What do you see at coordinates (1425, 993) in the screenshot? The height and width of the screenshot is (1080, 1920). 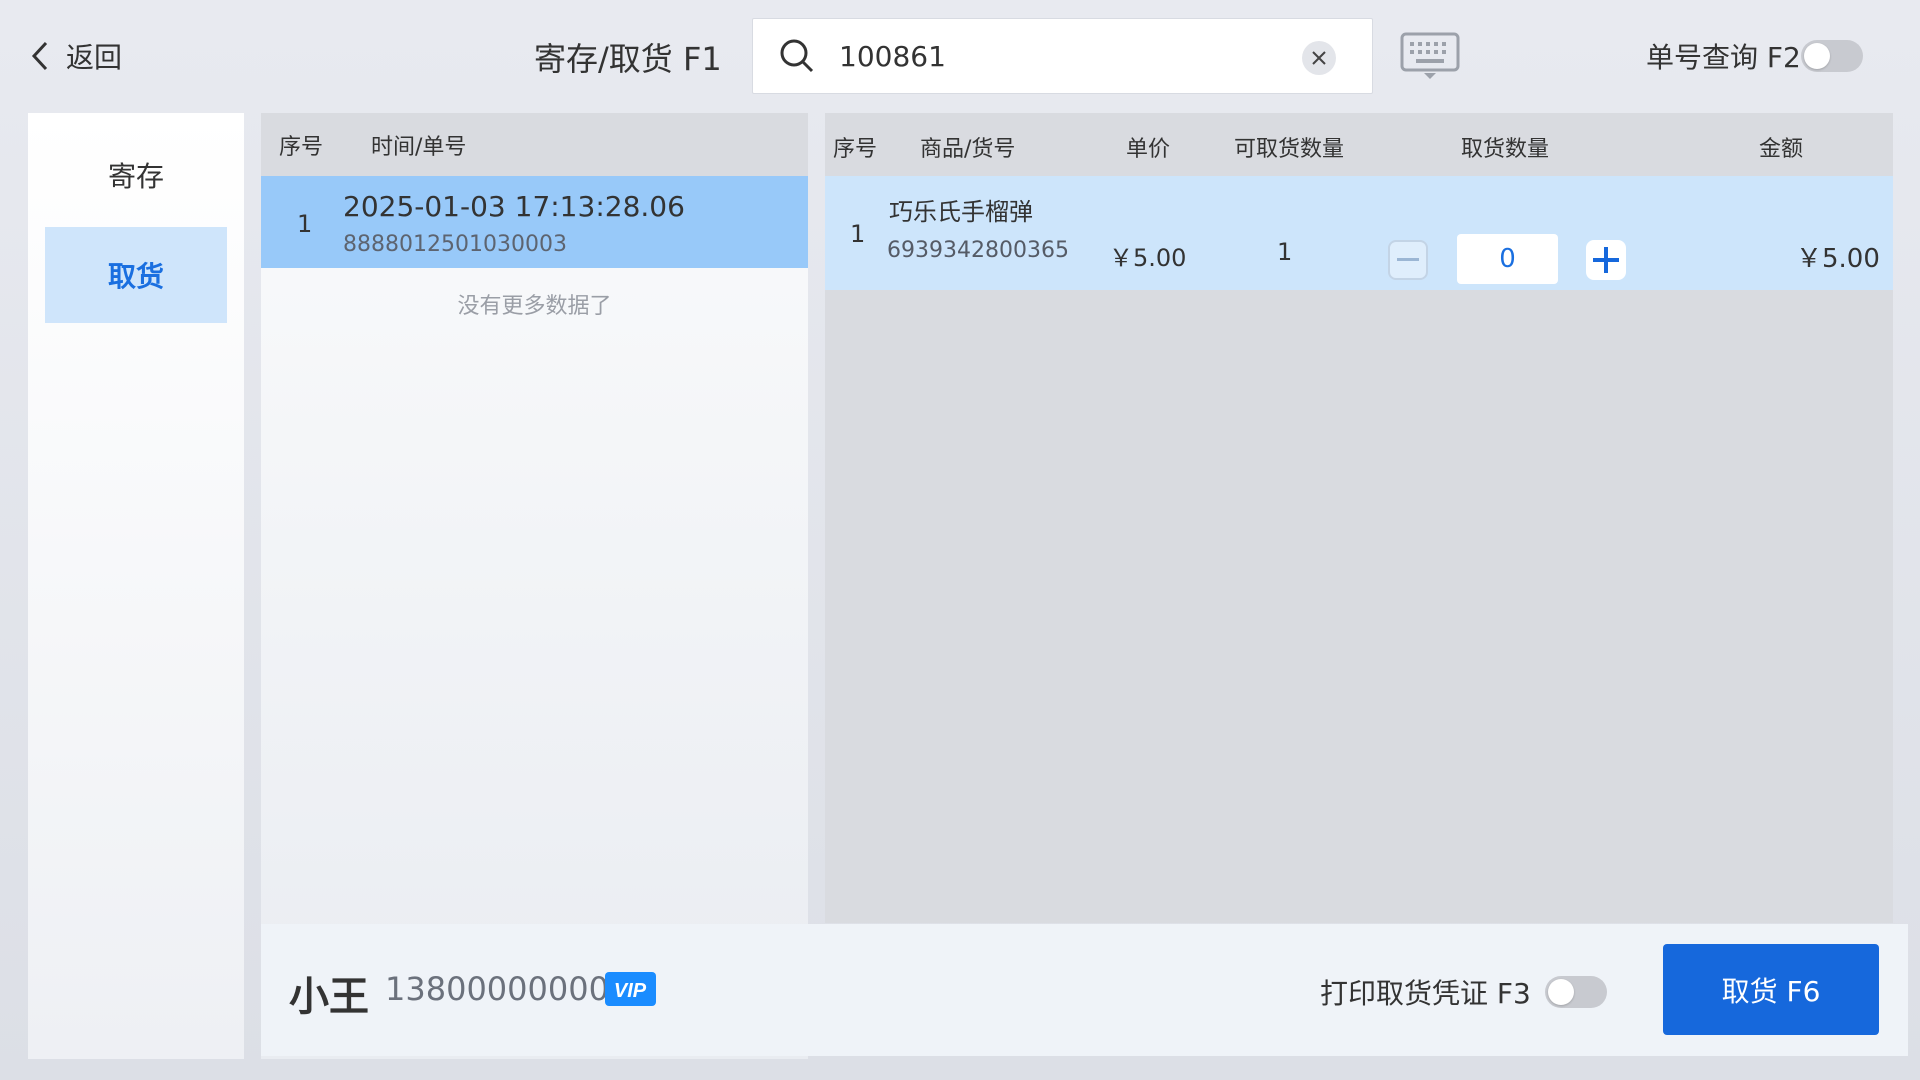 I see `print-receipt-label: 打印取货凭证 F3` at bounding box center [1425, 993].